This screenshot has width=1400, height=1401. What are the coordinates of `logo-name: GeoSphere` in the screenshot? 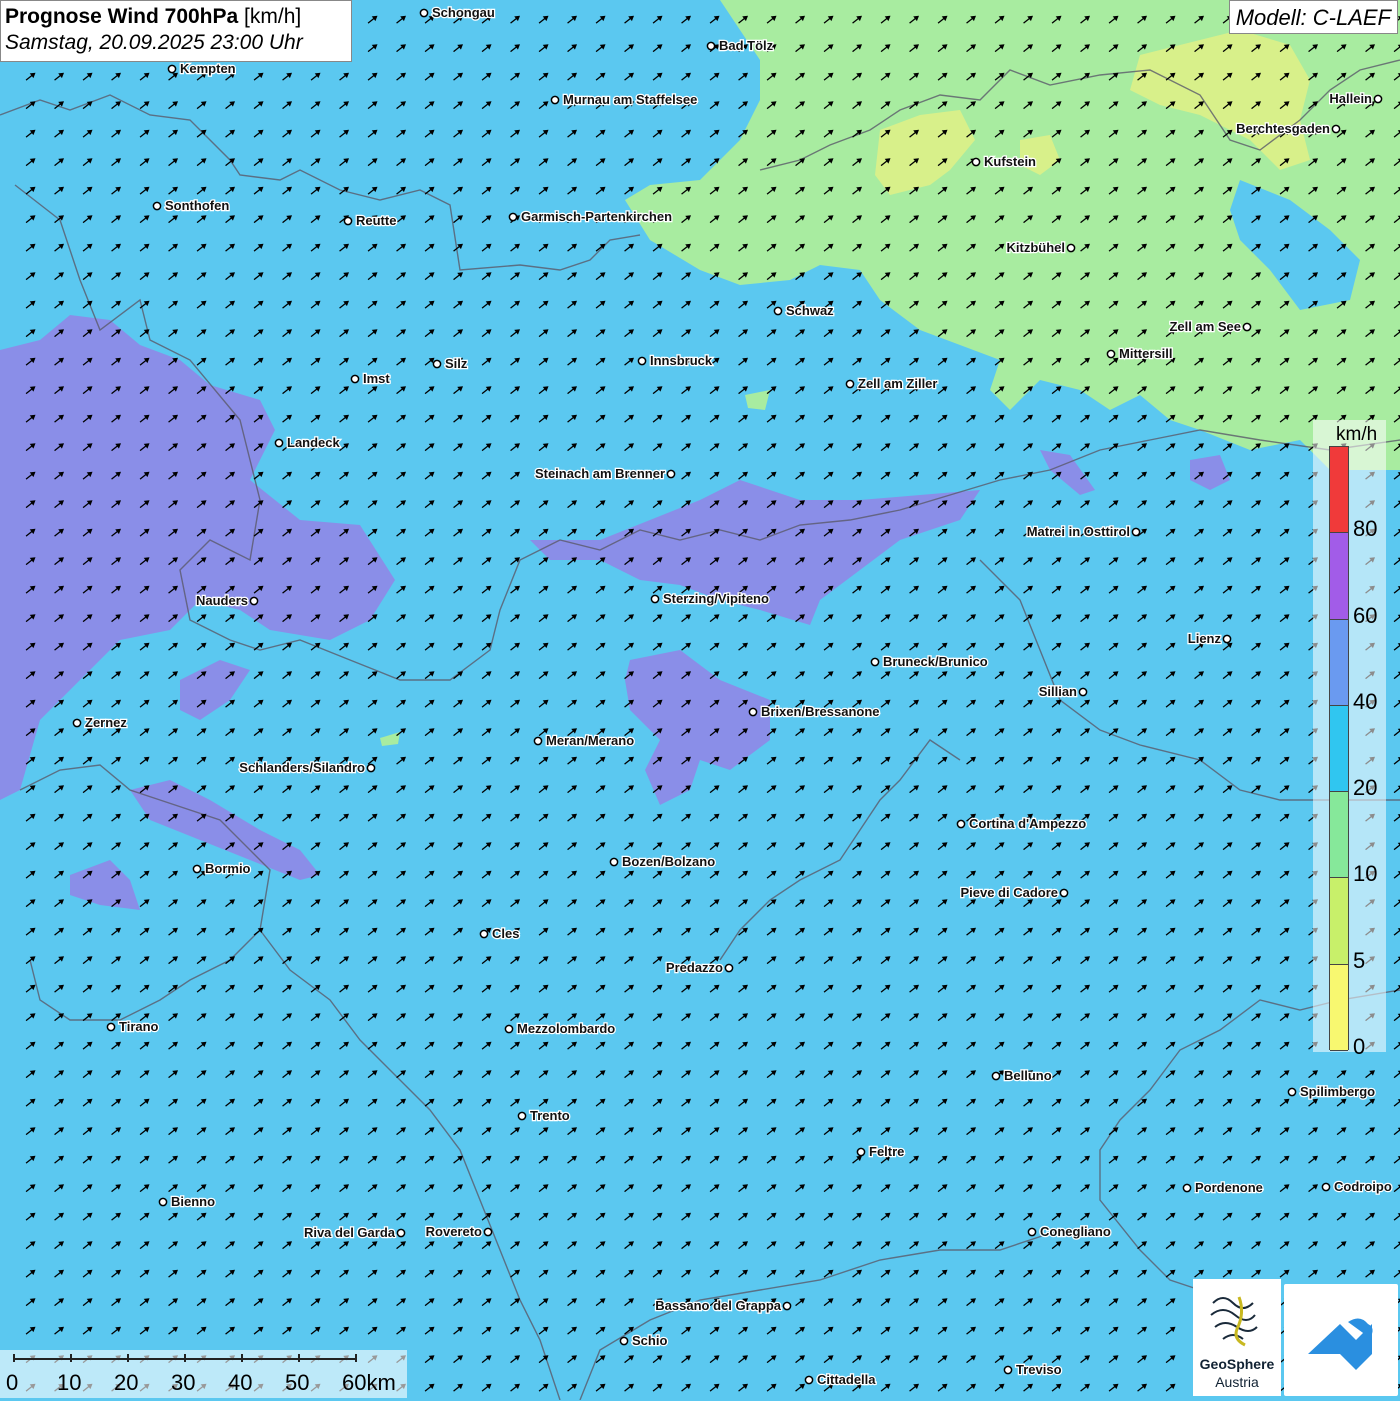 It's located at (1237, 1364).